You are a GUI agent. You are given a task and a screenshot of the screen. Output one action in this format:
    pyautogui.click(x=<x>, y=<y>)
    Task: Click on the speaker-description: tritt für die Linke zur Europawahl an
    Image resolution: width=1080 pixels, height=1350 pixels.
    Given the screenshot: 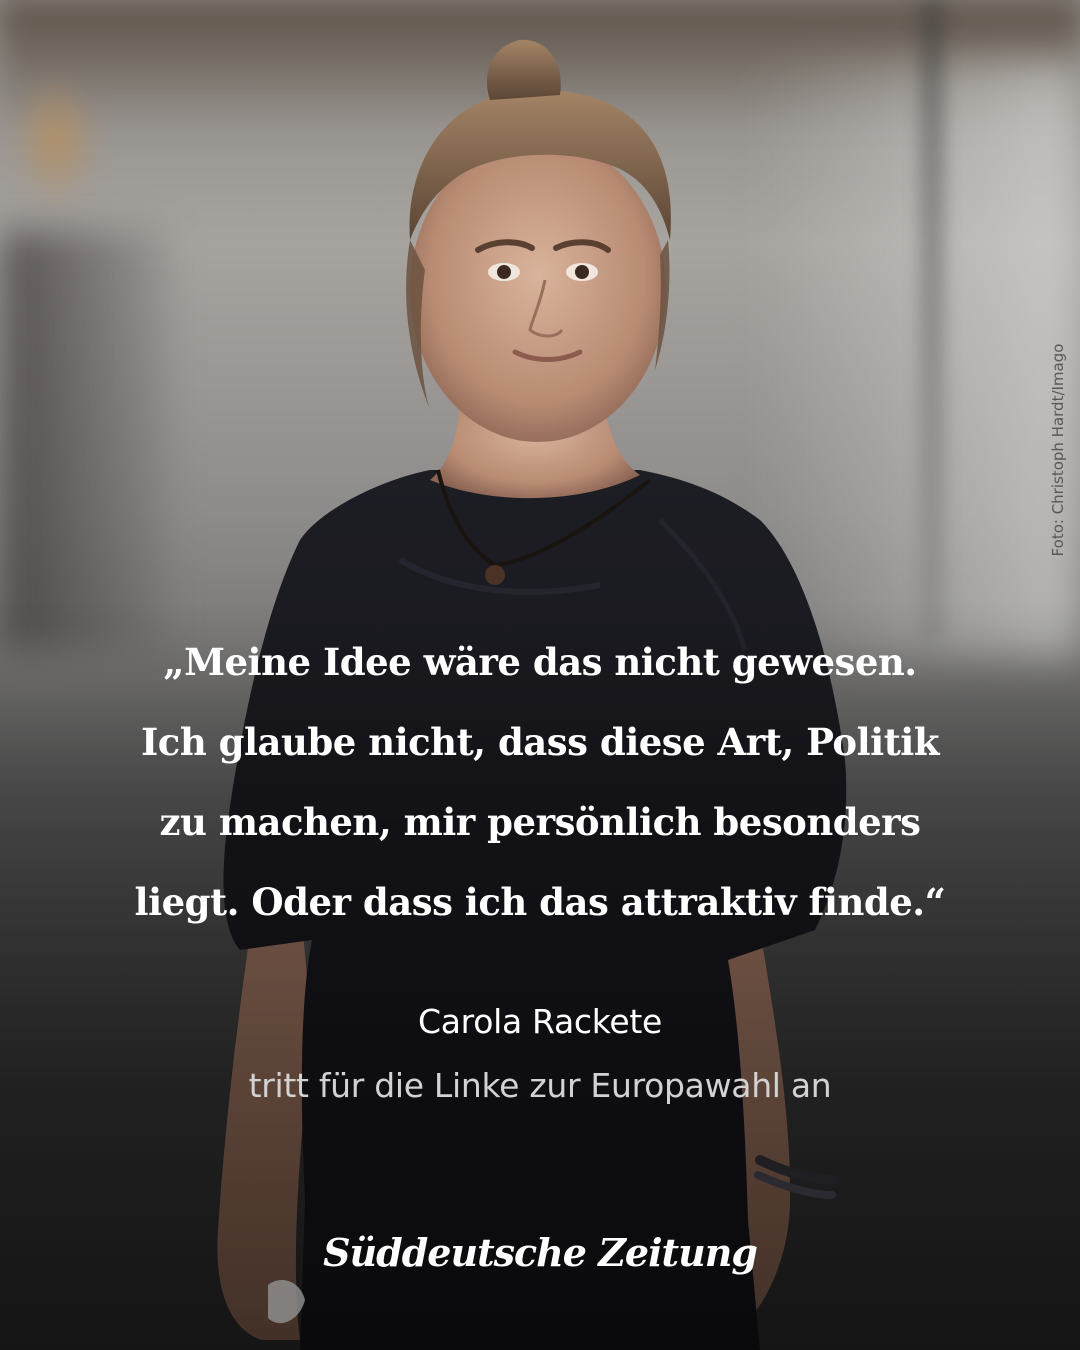 What is the action you would take?
    pyautogui.click(x=540, y=1085)
    